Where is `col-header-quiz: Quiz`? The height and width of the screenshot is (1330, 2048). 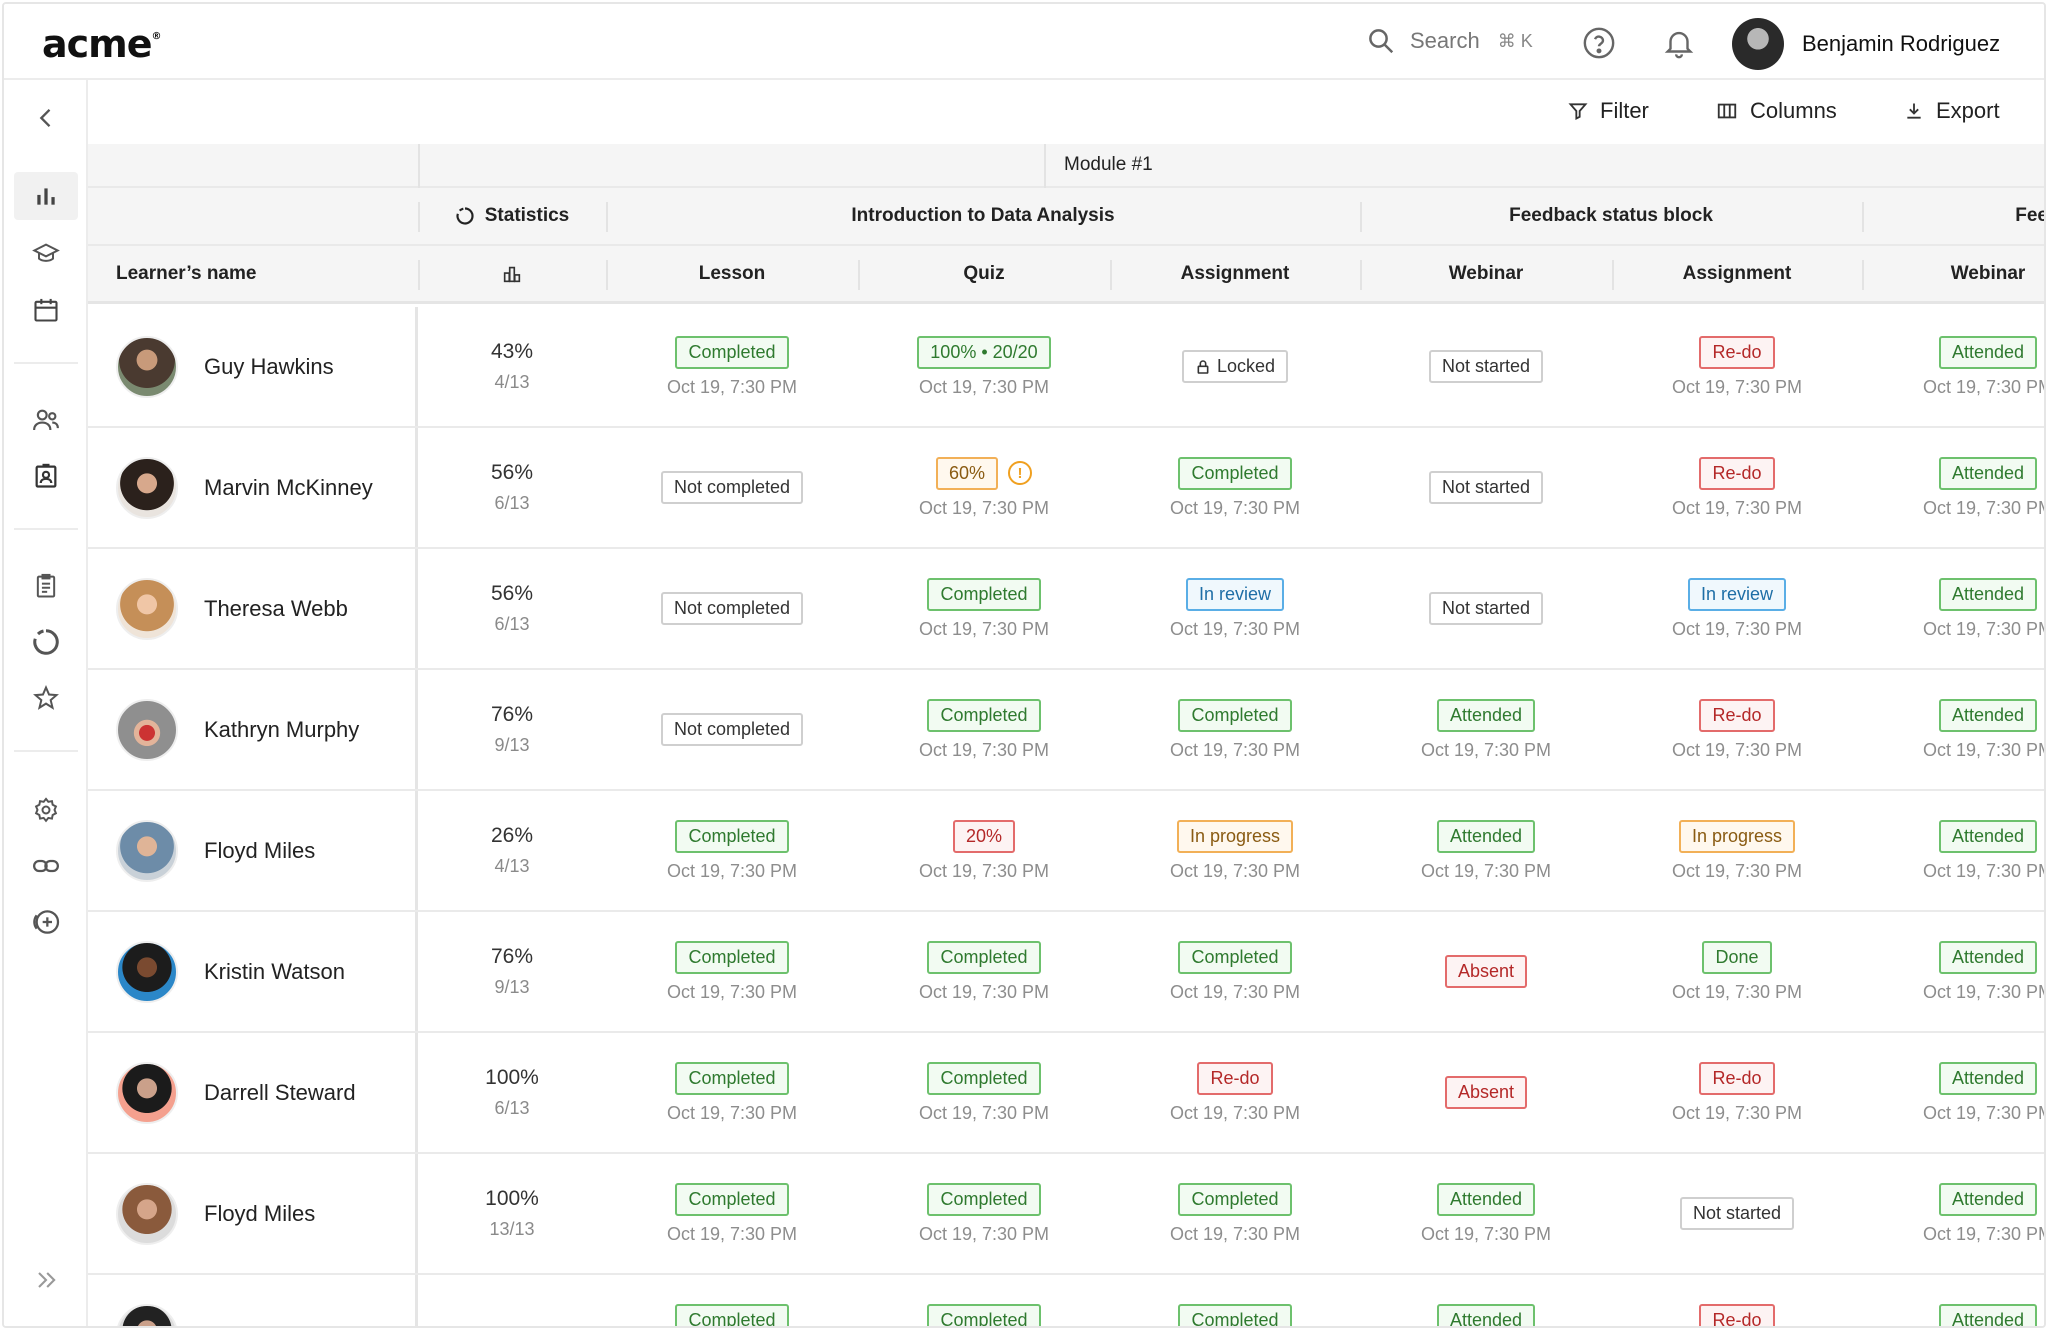
col-header-quiz: Quiz is located at coordinates (984, 273).